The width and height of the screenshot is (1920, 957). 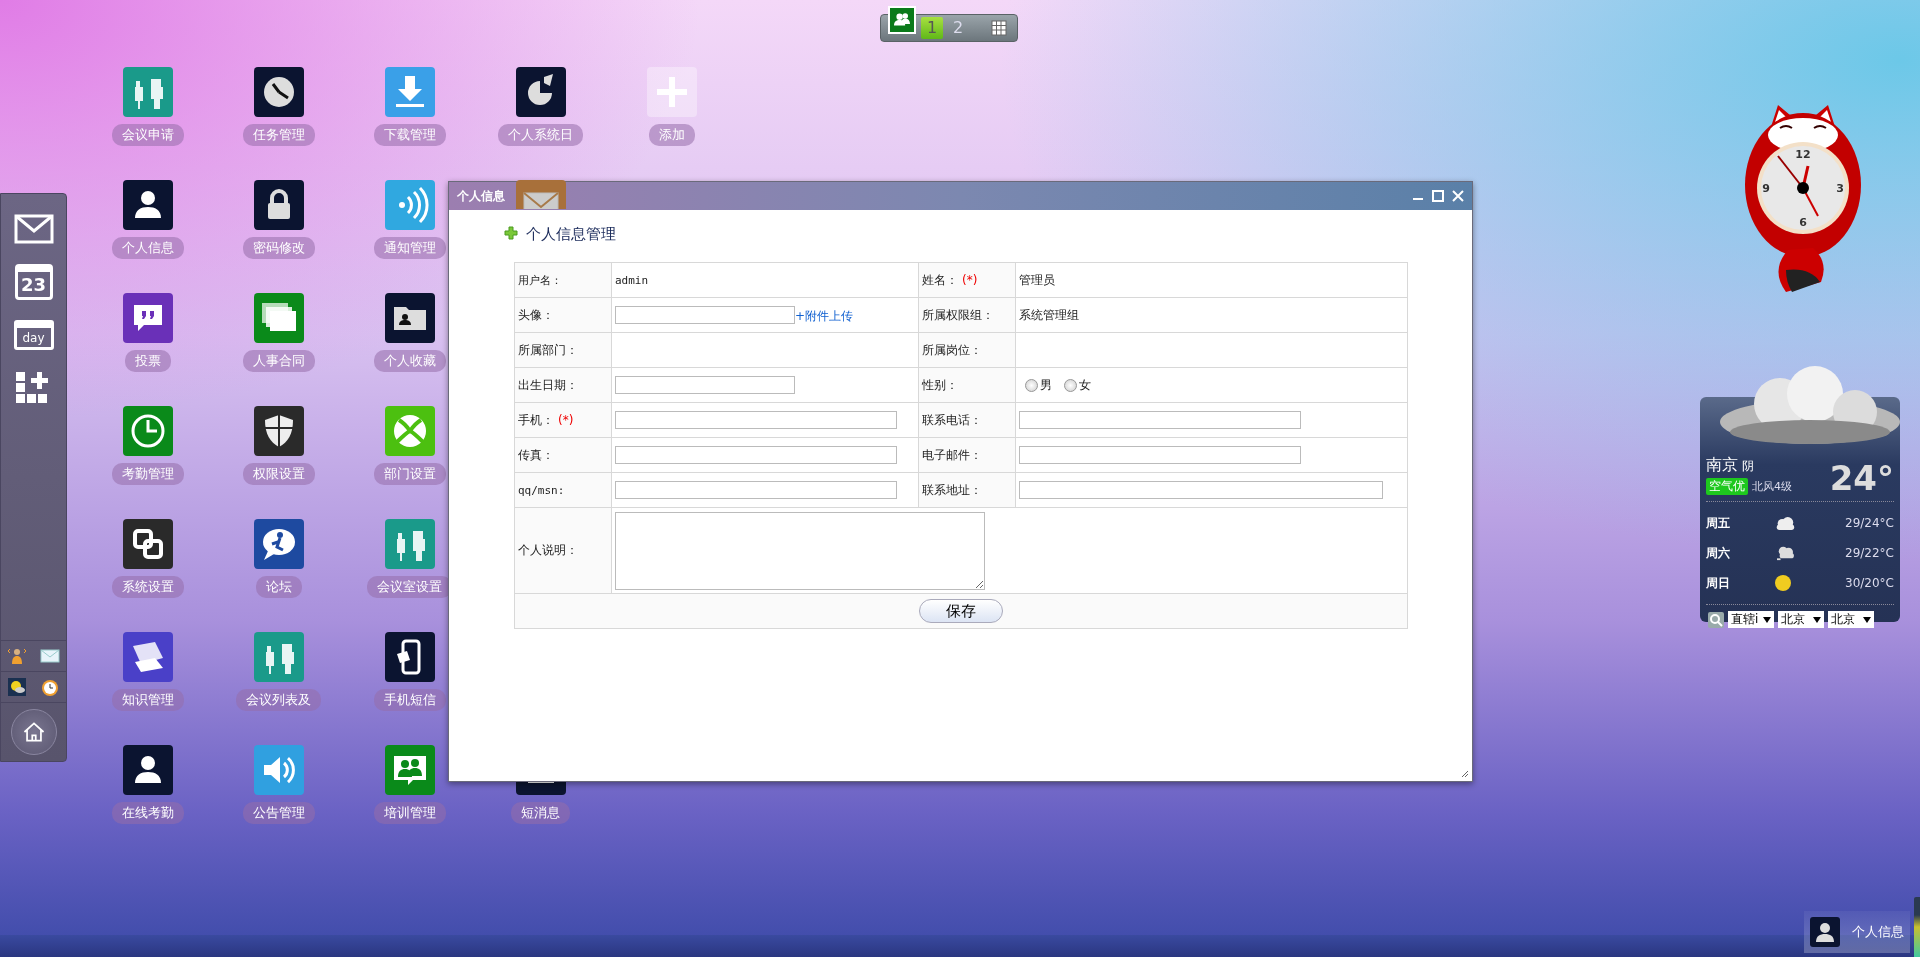 What do you see at coordinates (33, 335) in the screenshot?
I see `day-calendar-icon: day` at bounding box center [33, 335].